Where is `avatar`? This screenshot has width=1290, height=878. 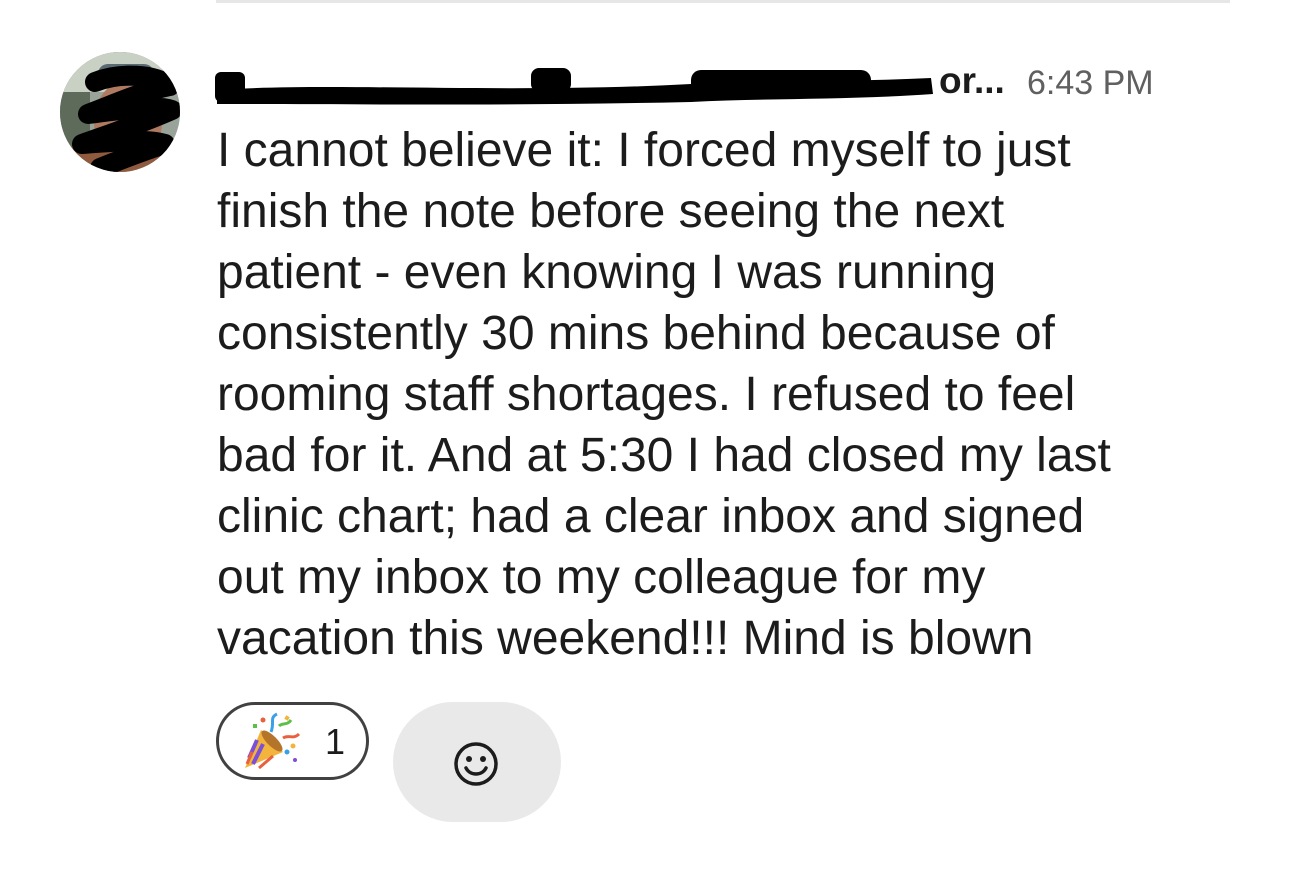
avatar is located at coordinates (120, 112).